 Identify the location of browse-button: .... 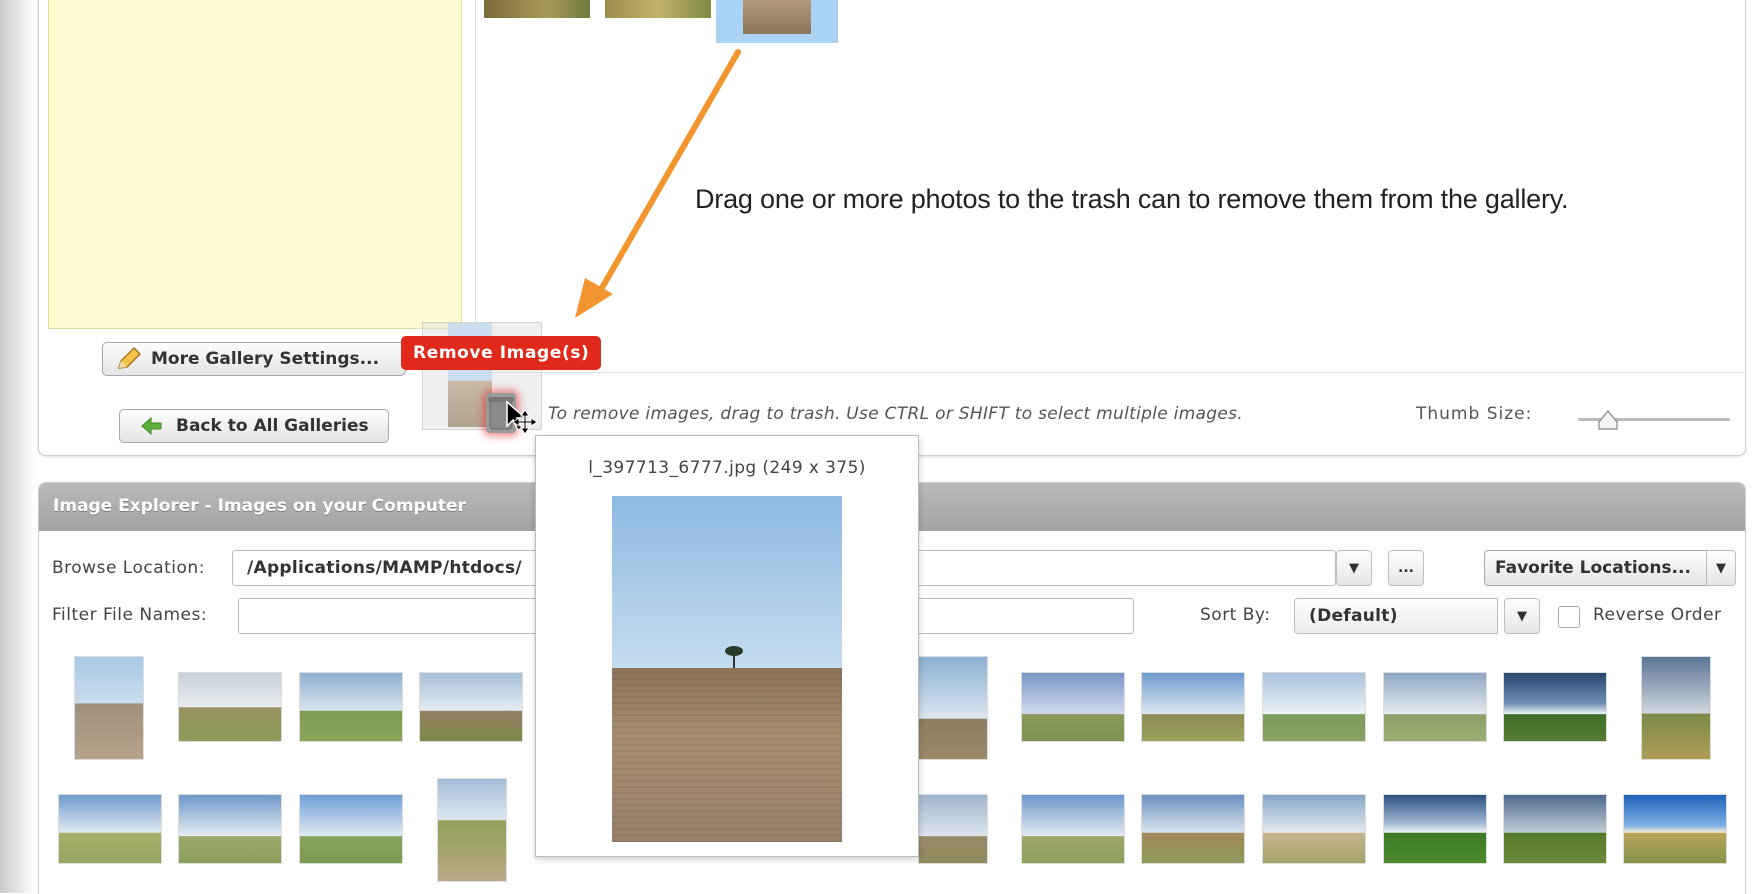
(1406, 568).